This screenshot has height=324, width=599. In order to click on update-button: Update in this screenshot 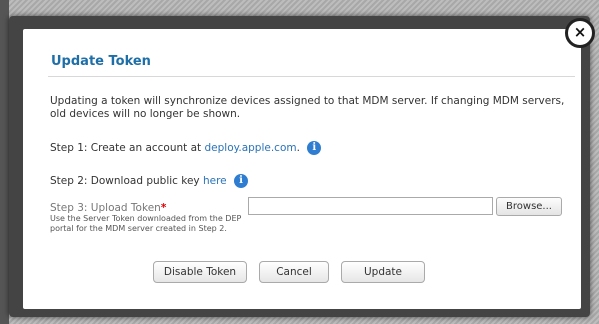, I will do `click(383, 272)`.